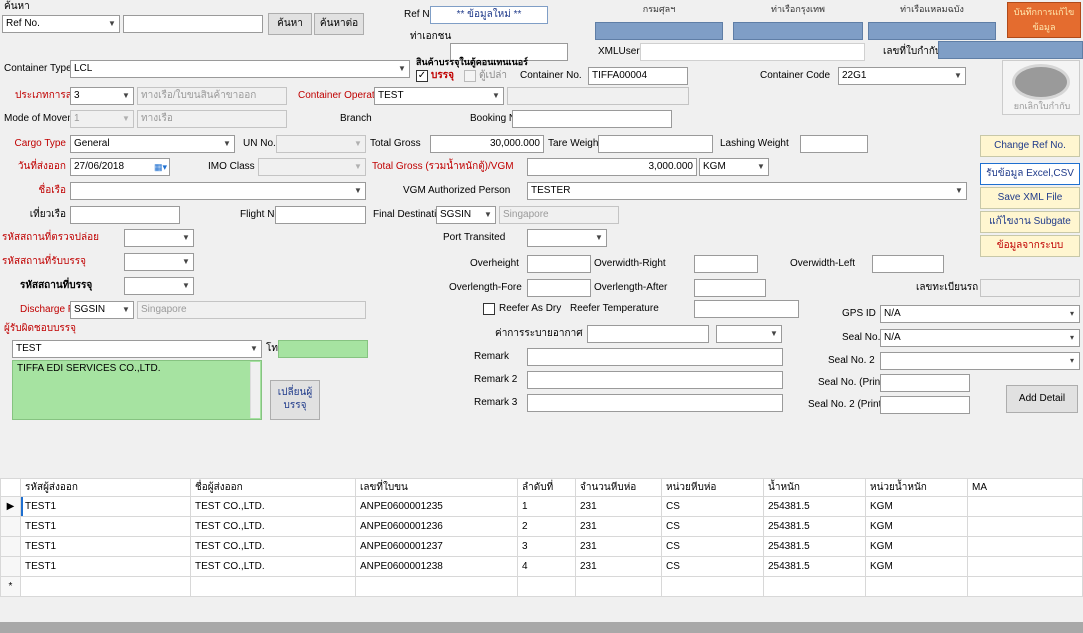 The height and width of the screenshot is (633, 1083). Describe the element at coordinates (137, 349) in the screenshot. I see `packer-select: TEST ▼` at that location.